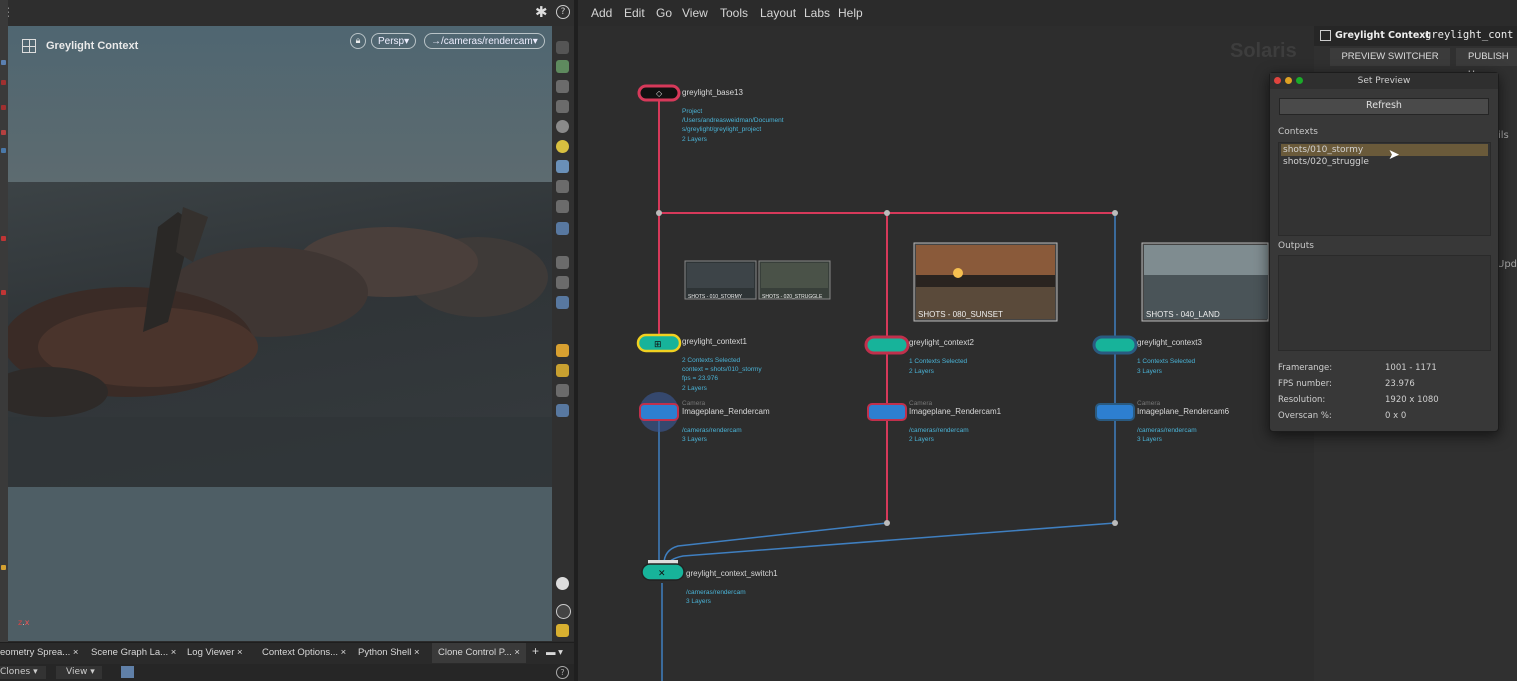 This screenshot has width=1517, height=681. I want to click on lock-icon: 🔒︎, so click(358, 41).